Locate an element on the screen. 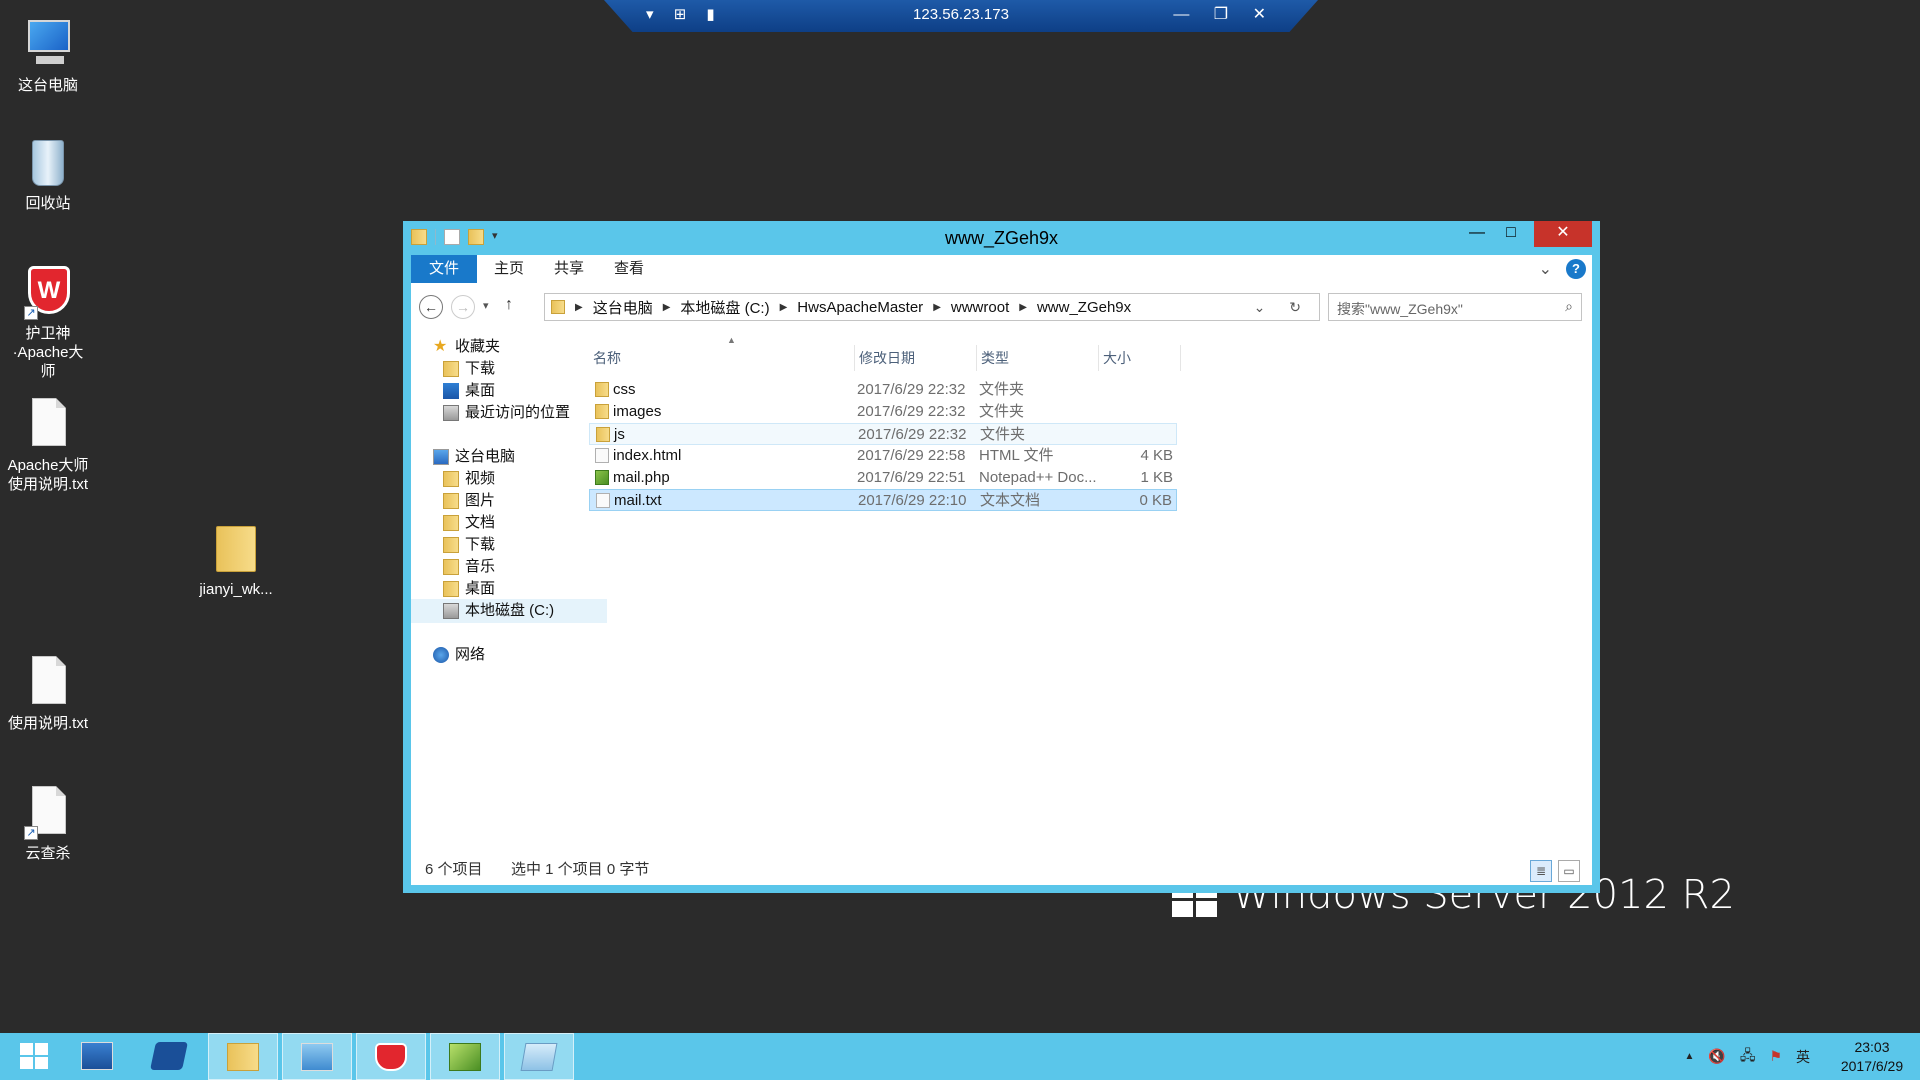  desktop-icon-apache-readme: Apache大师使用说明.txt is located at coordinates (48, 445).